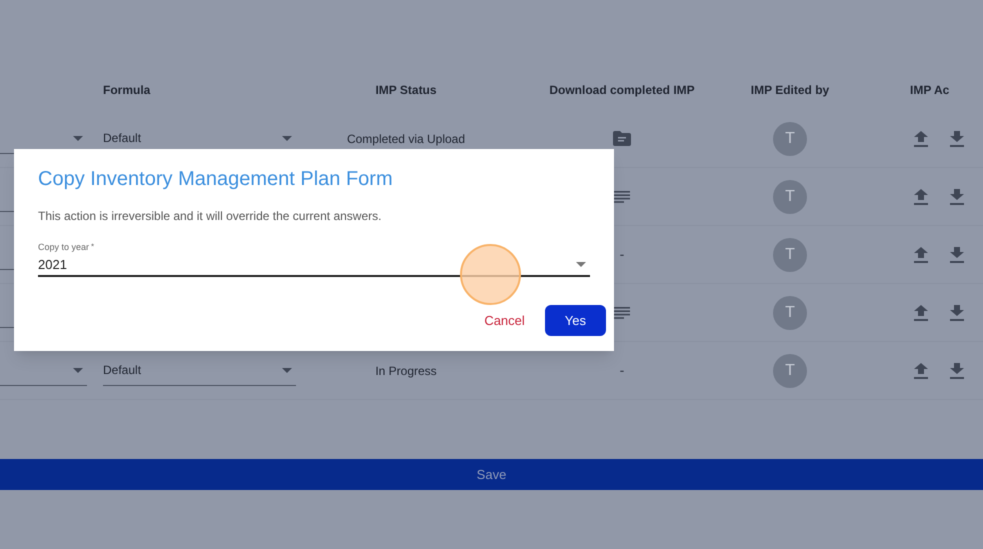  I want to click on save-button: Save, so click(491, 474).